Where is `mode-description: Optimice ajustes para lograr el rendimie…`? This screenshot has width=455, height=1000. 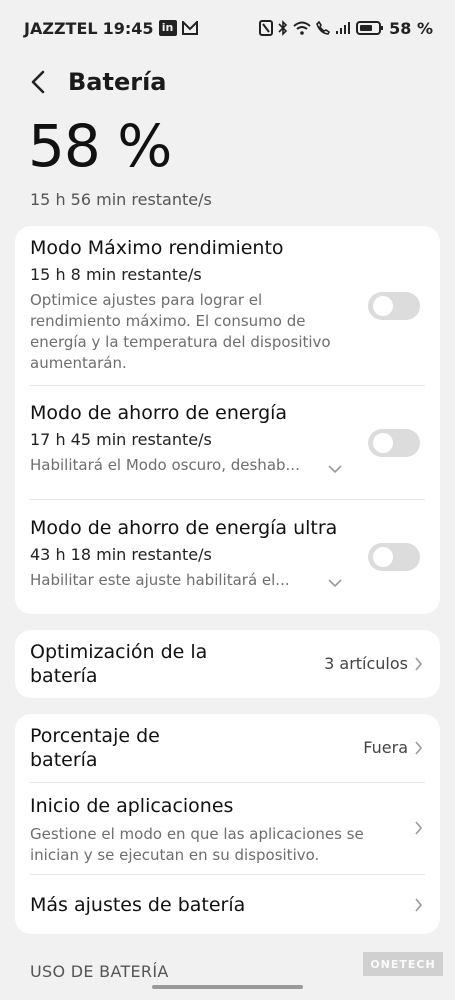
mode-description: Optimice ajustes para lograr el rendimie… is located at coordinates (180, 331).